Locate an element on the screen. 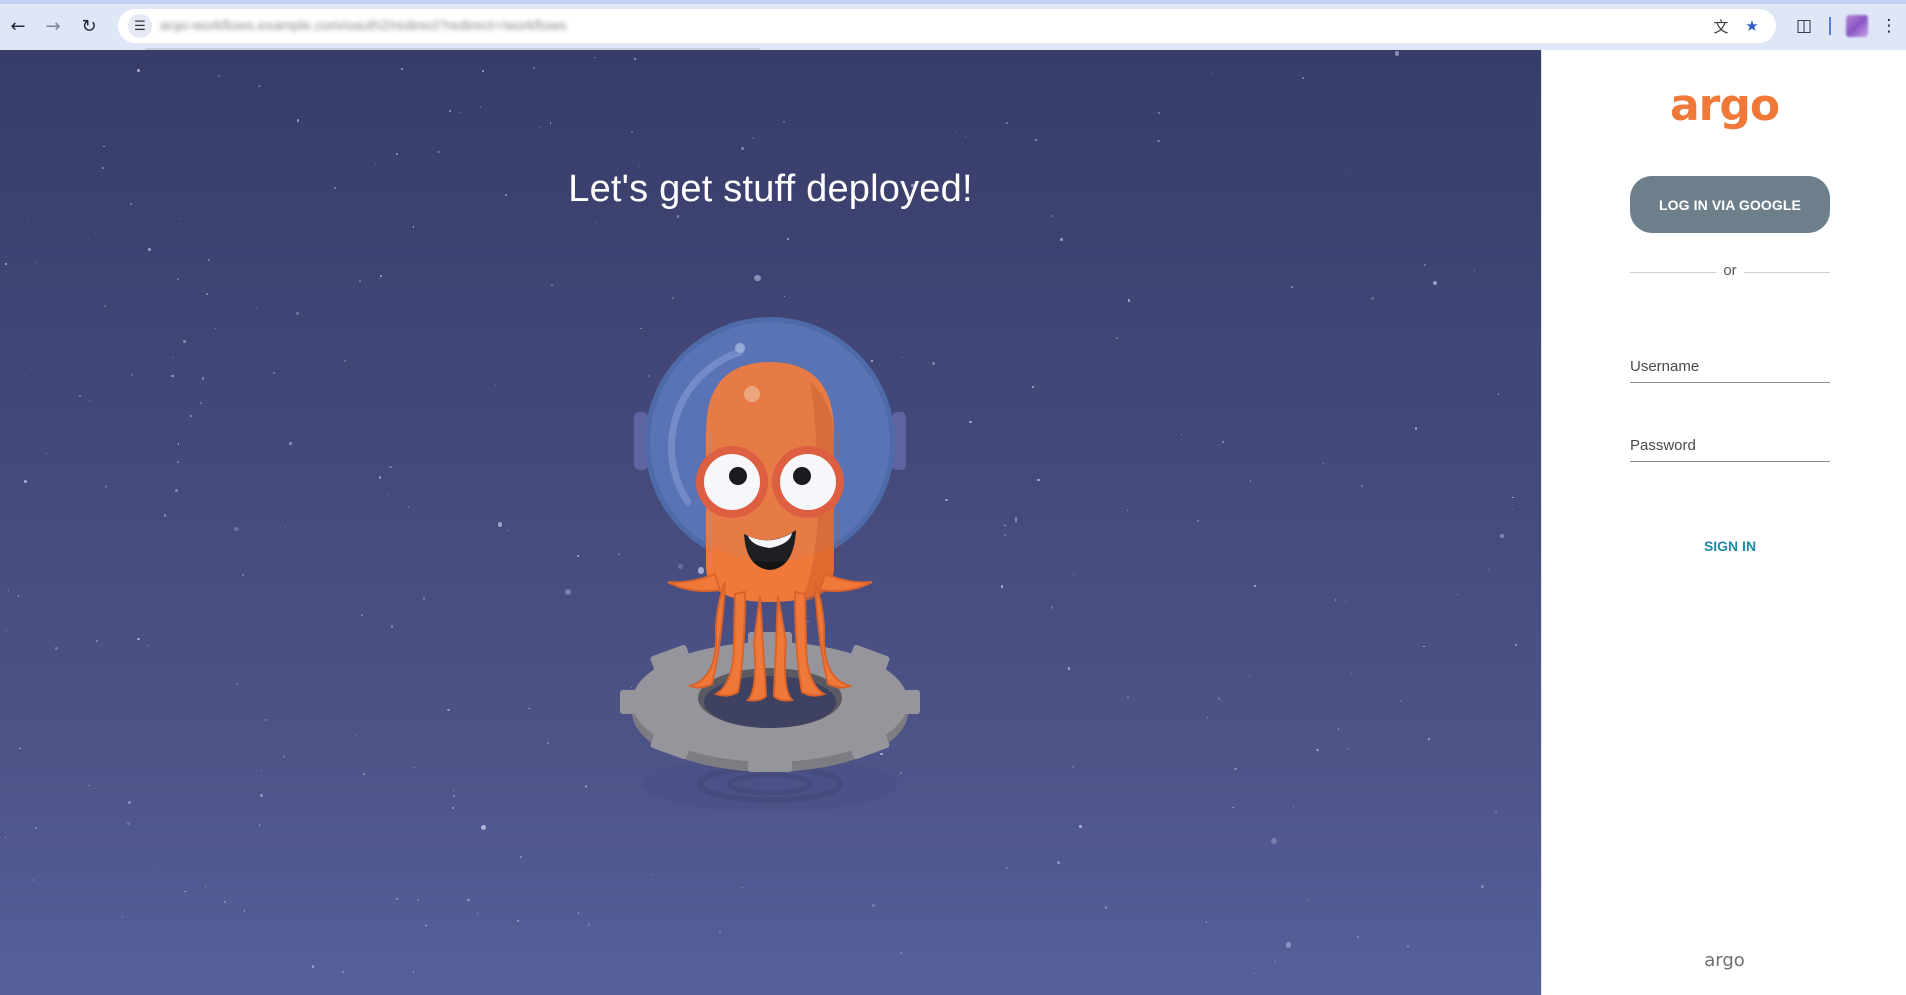 The height and width of the screenshot is (995, 1906). password-underline is located at coordinates (1730, 461).